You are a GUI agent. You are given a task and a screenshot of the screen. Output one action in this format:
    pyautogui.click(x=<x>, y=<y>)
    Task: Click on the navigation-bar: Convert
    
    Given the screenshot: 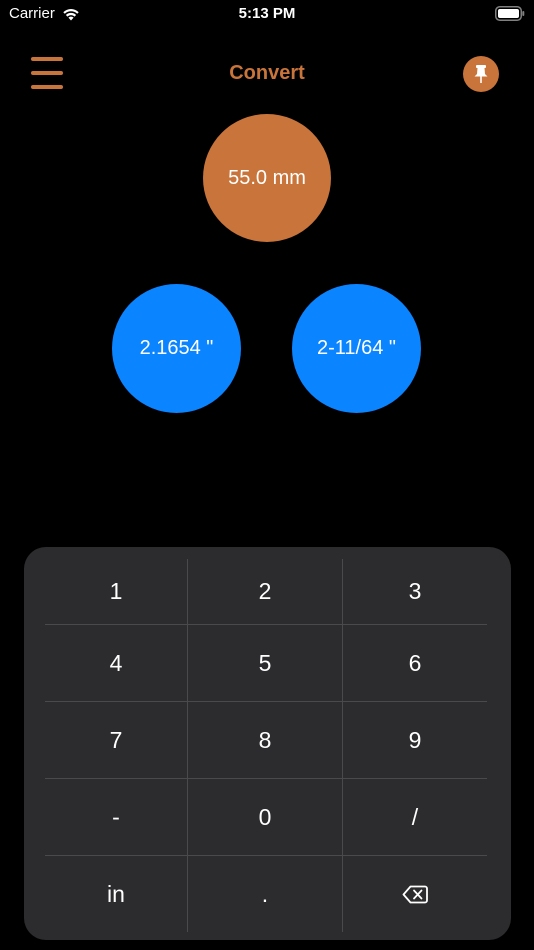 What is the action you would take?
    pyautogui.click(x=267, y=73)
    